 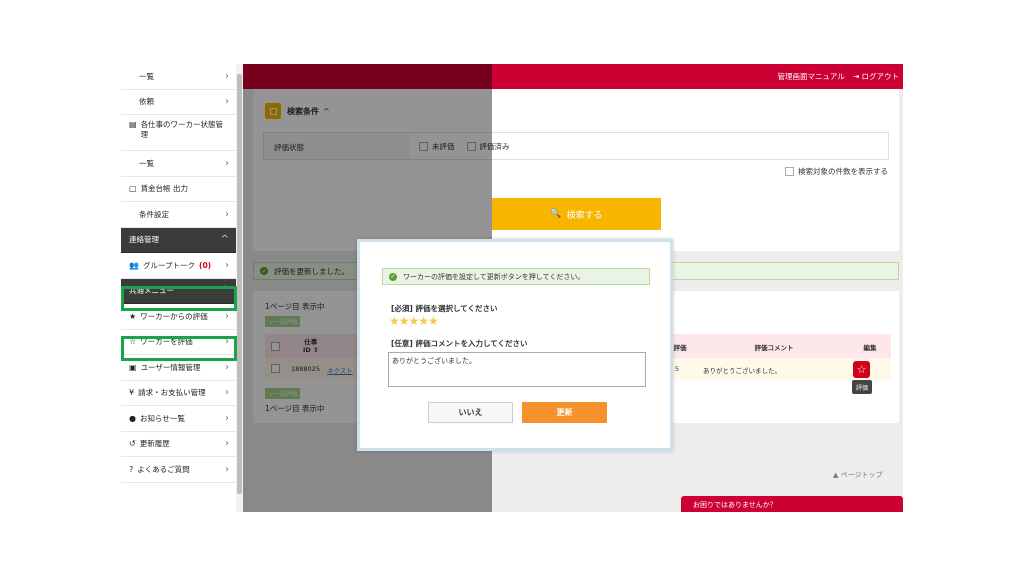 I want to click on manual-link: 管理画面マニュアル, so click(x=811, y=76).